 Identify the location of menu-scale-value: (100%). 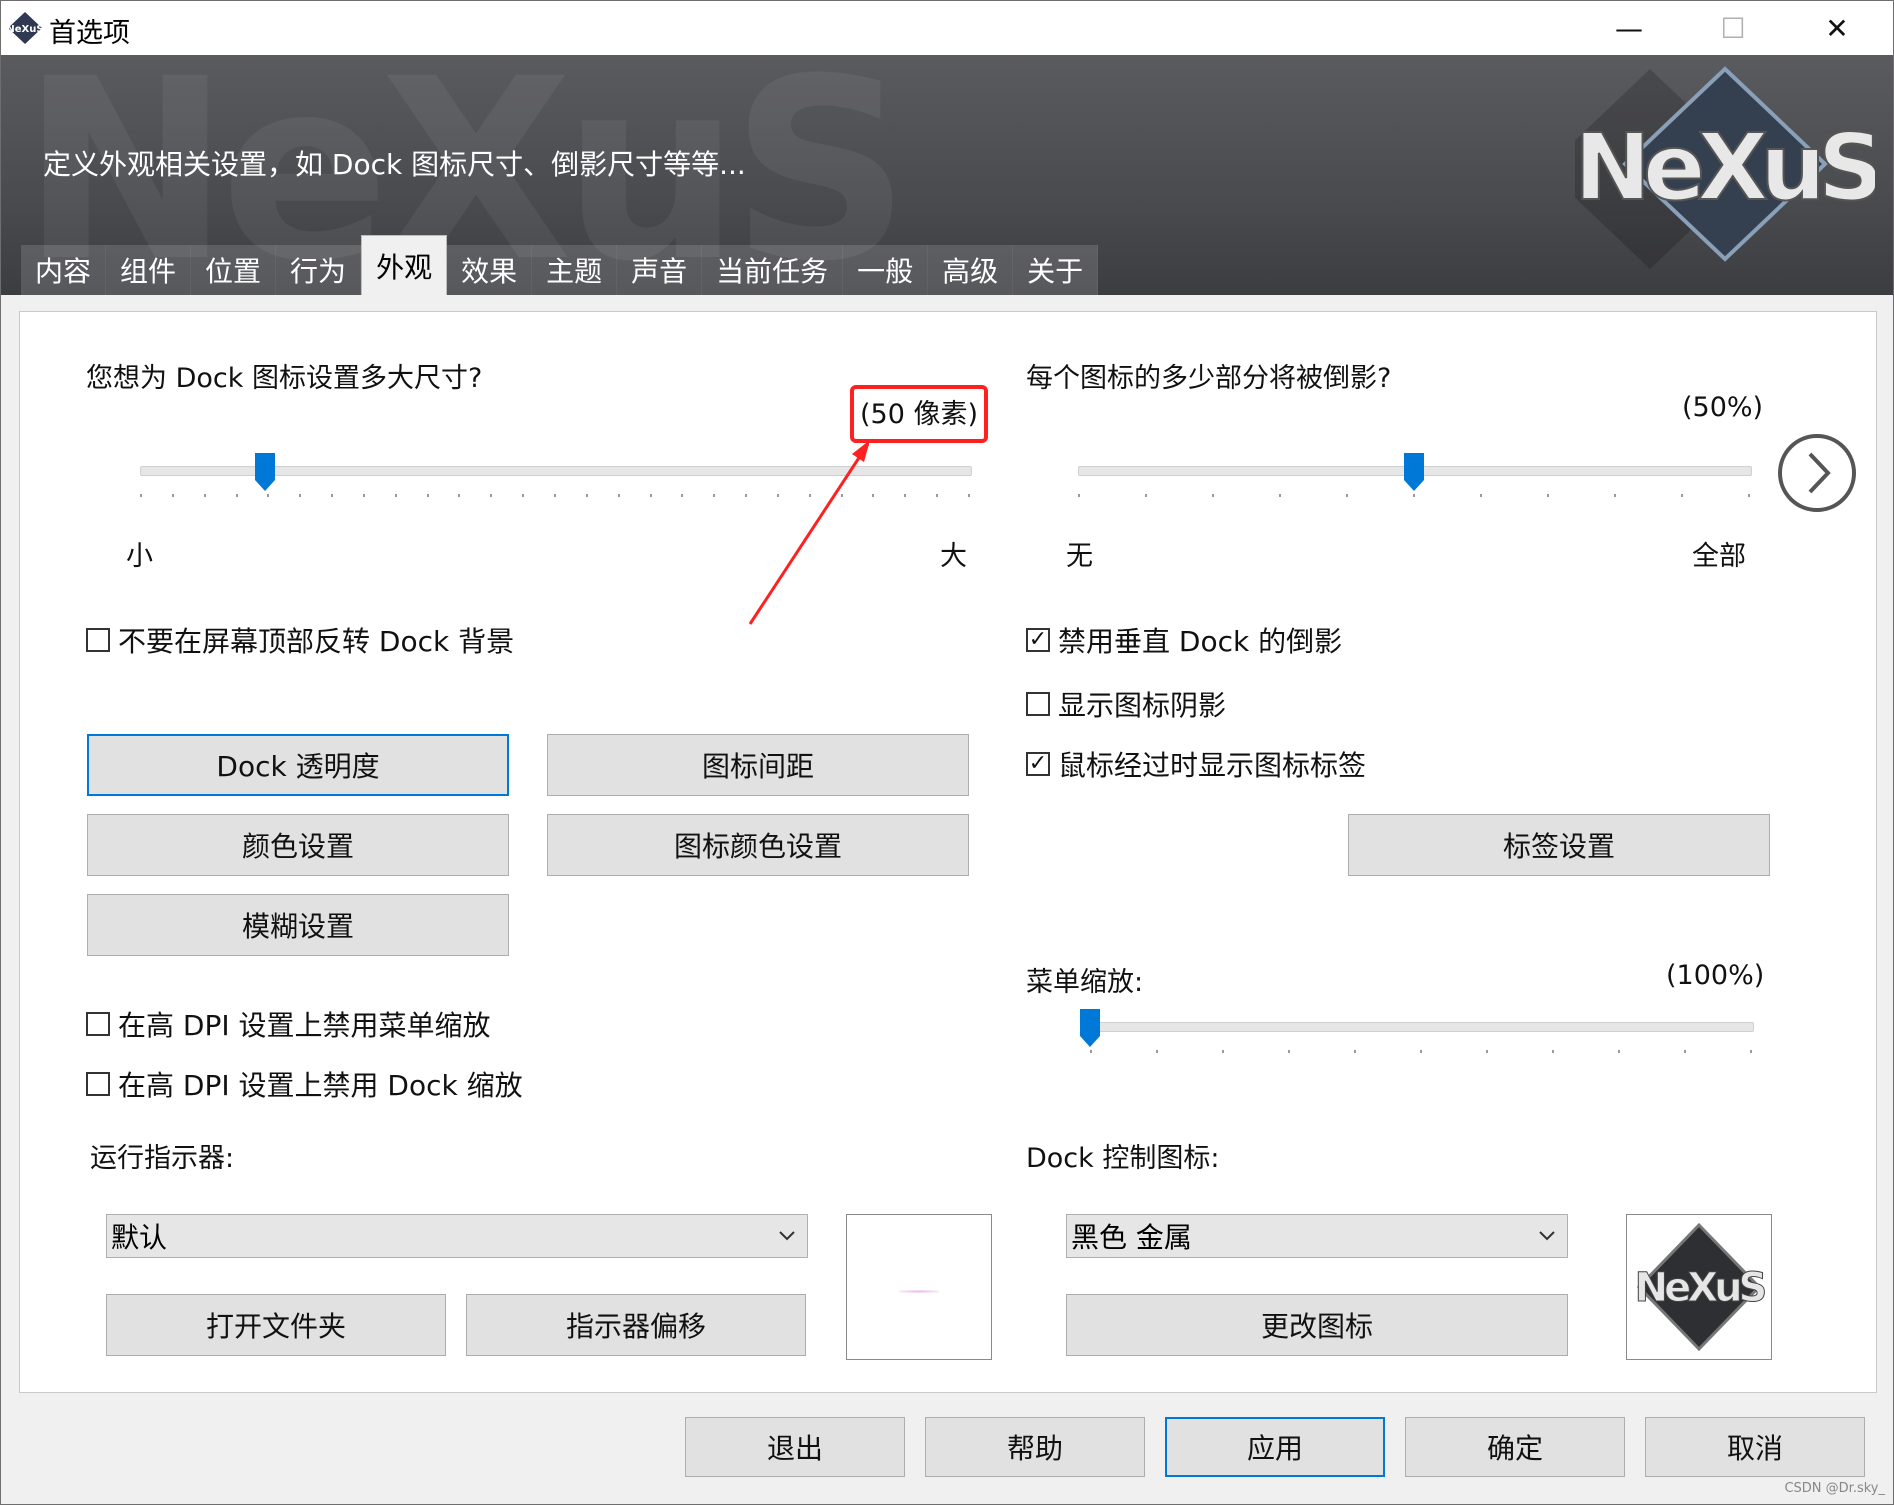
(1715, 975).